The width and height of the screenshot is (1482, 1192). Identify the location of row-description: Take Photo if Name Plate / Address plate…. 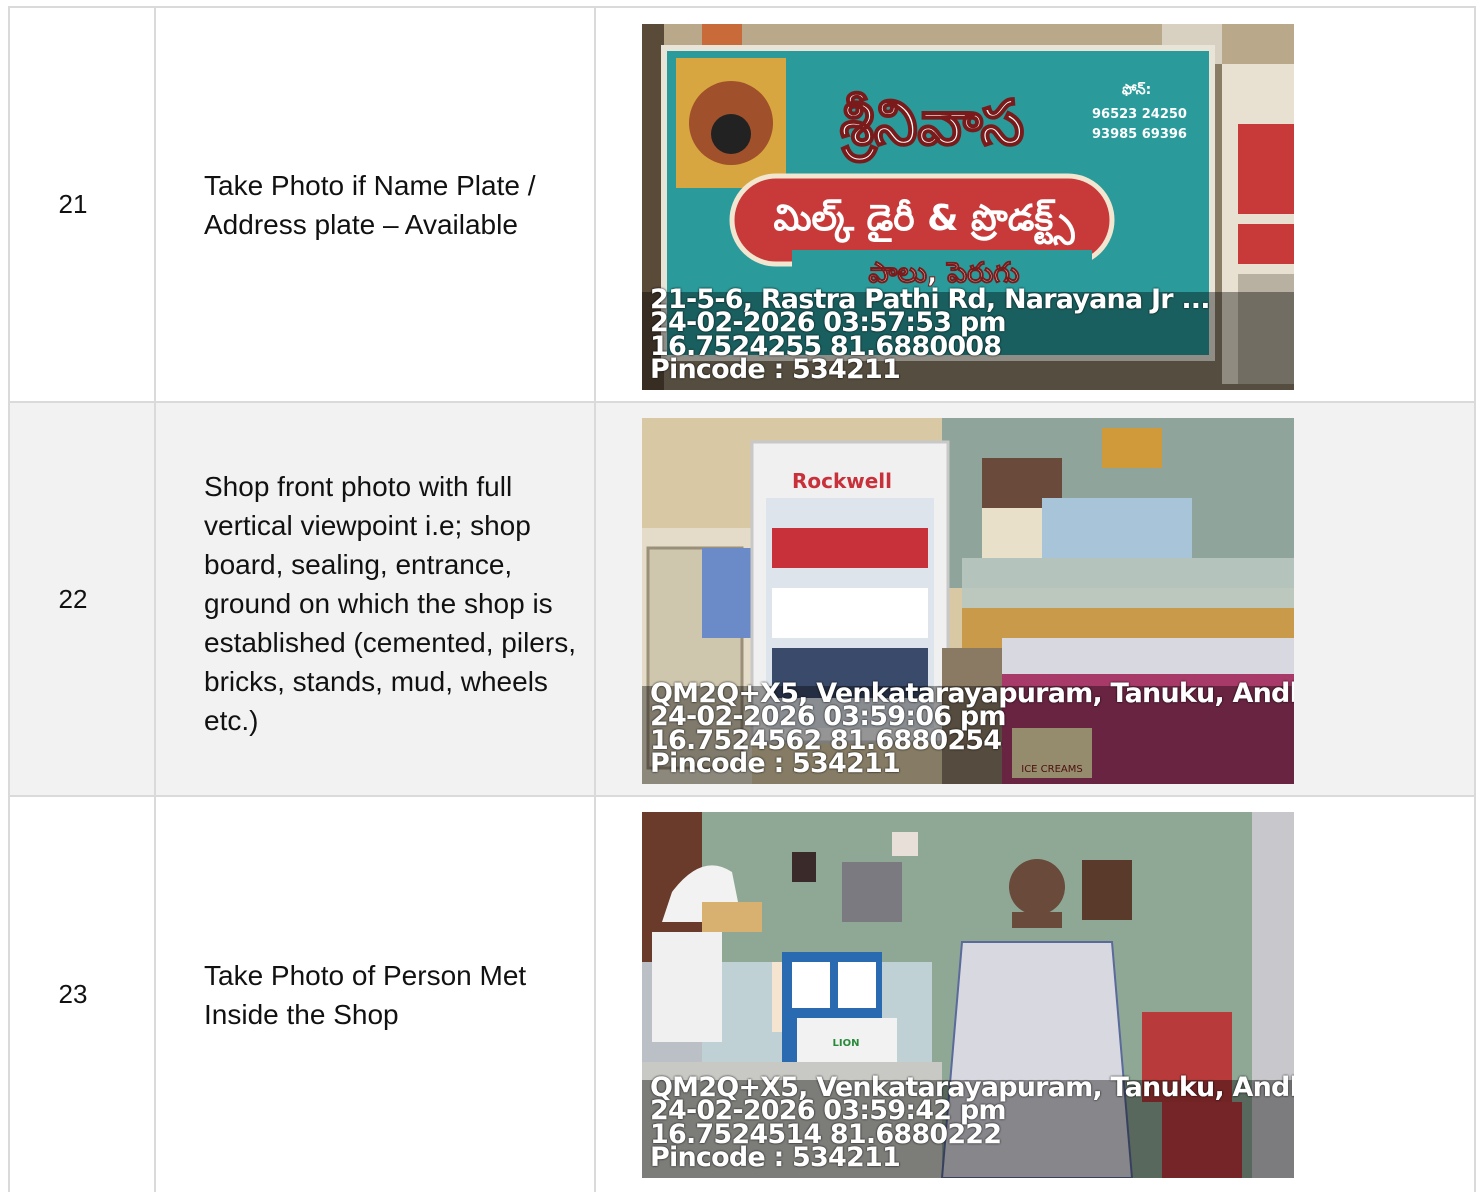
(376, 204).